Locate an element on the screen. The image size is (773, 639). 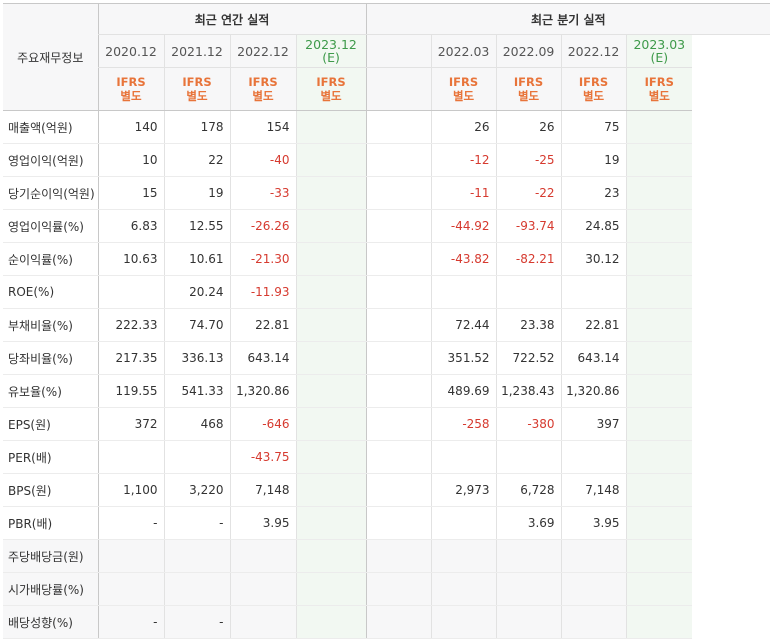
period-label: 2022.09 is located at coordinates (528, 51).